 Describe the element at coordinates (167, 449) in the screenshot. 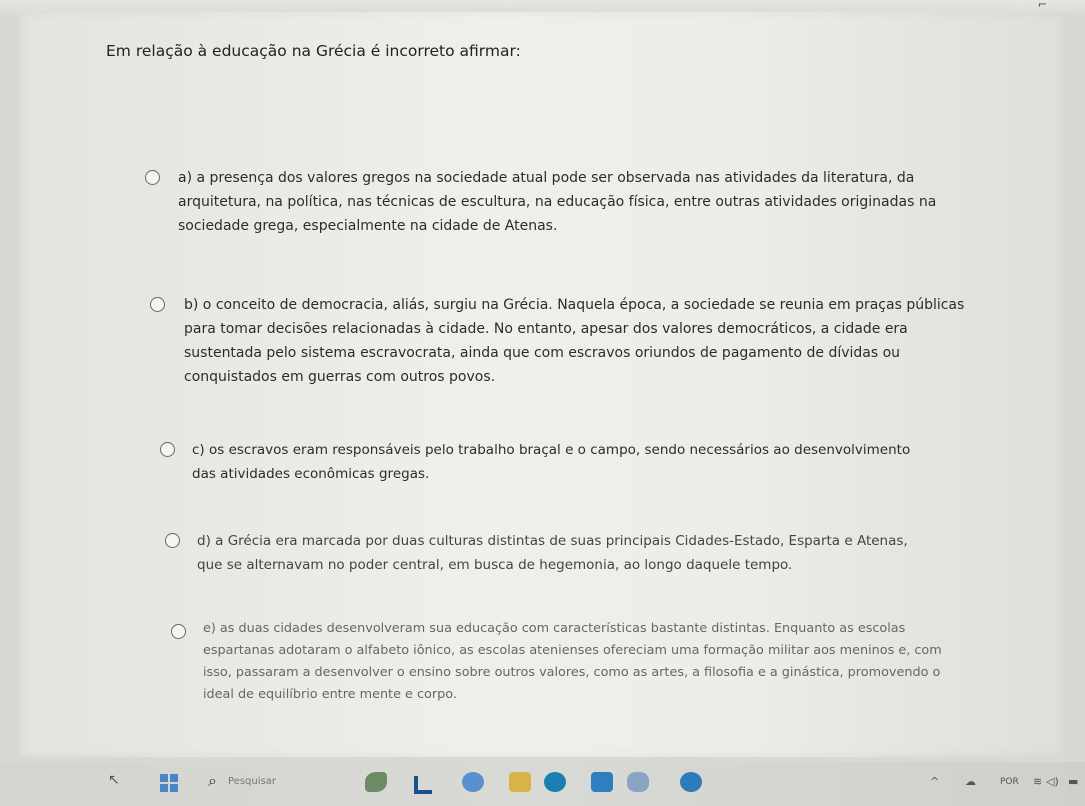

I see `radio-button-c` at that location.